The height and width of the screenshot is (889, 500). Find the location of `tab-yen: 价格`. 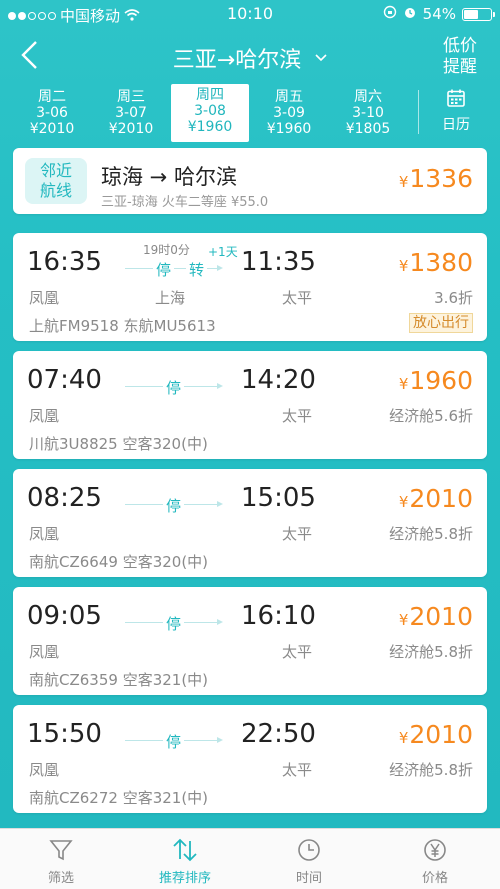

tab-yen: 价格 is located at coordinates (435, 860).